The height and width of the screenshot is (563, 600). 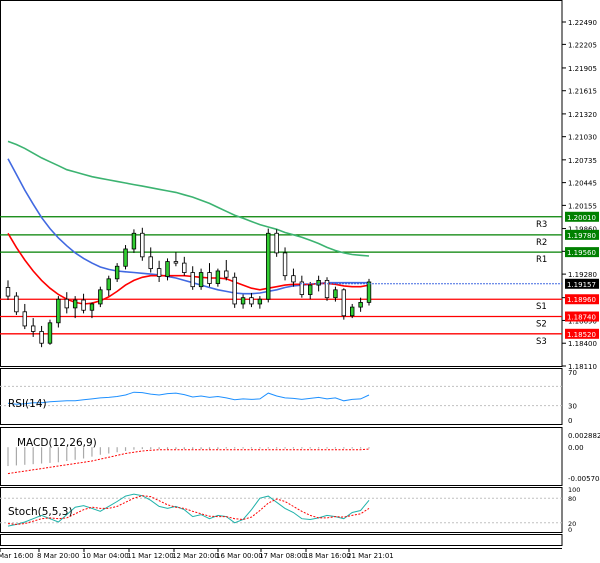 I want to click on macd-tick-label: 0.00, so click(x=576, y=448).